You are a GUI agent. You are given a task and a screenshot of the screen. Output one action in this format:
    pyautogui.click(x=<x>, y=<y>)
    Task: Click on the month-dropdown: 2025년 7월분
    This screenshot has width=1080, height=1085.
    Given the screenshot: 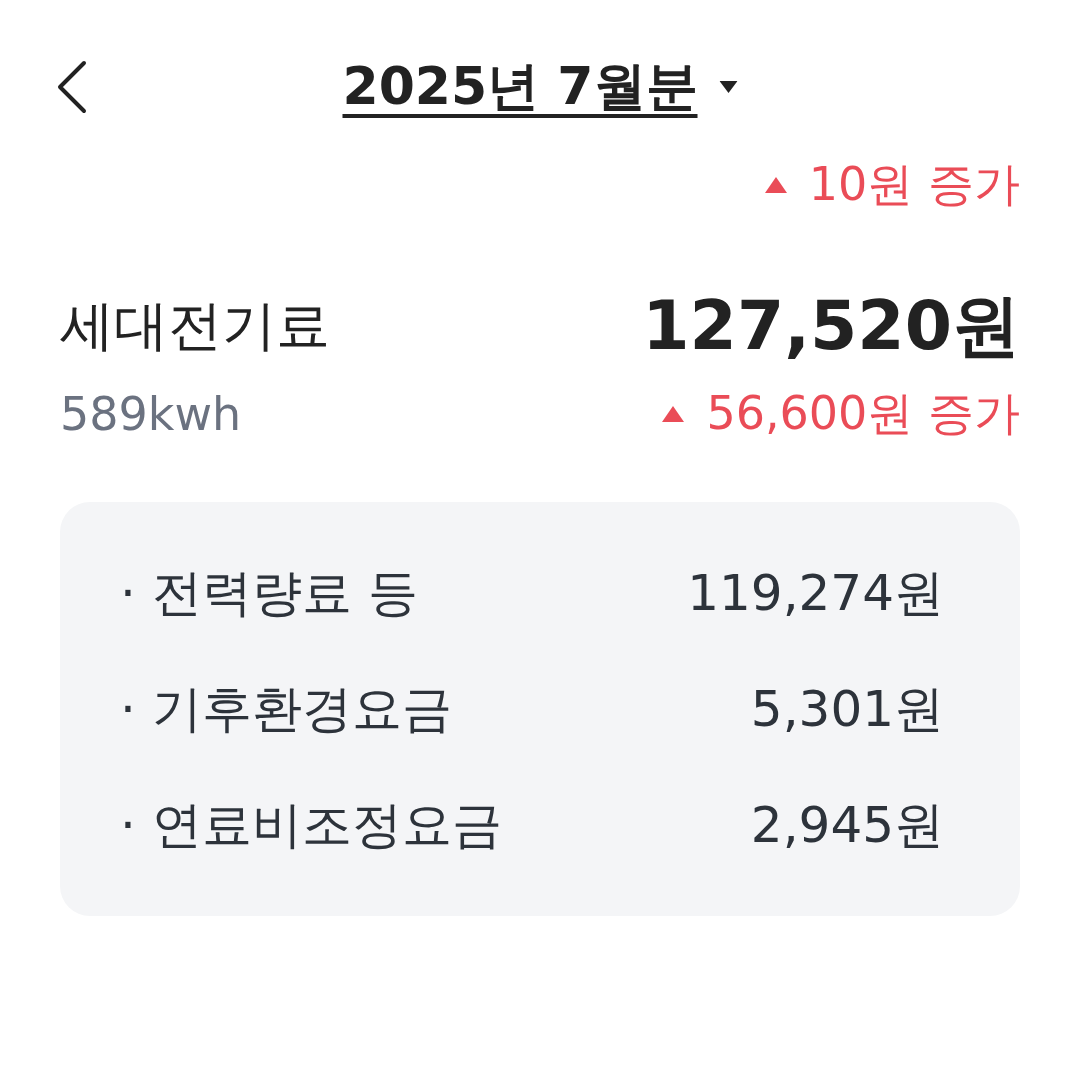 What is the action you would take?
    pyautogui.click(x=540, y=87)
    